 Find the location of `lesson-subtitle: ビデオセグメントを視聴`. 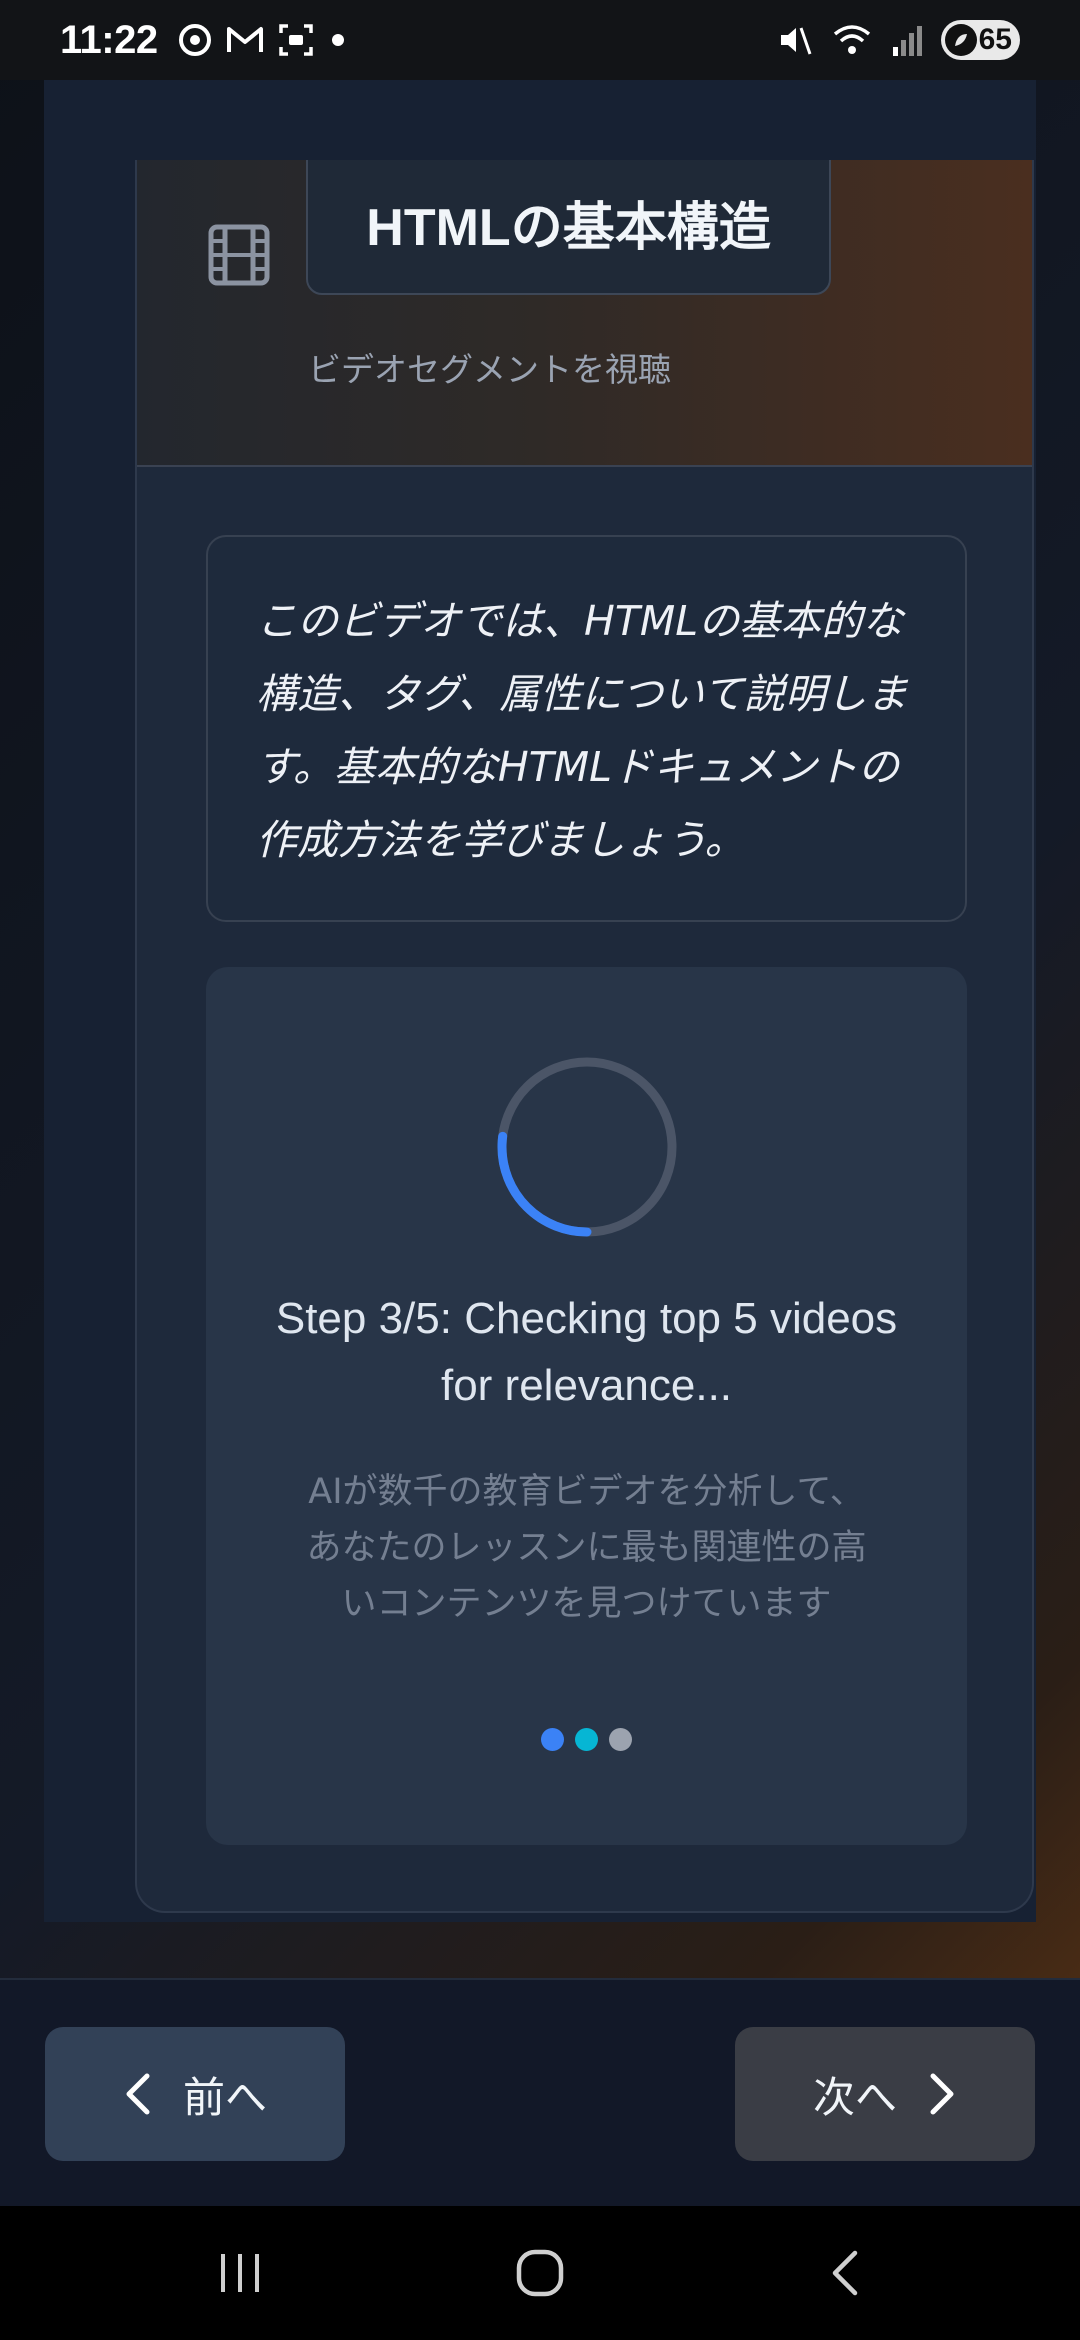

lesson-subtitle: ビデオセグメントを視聴 is located at coordinates (489, 369).